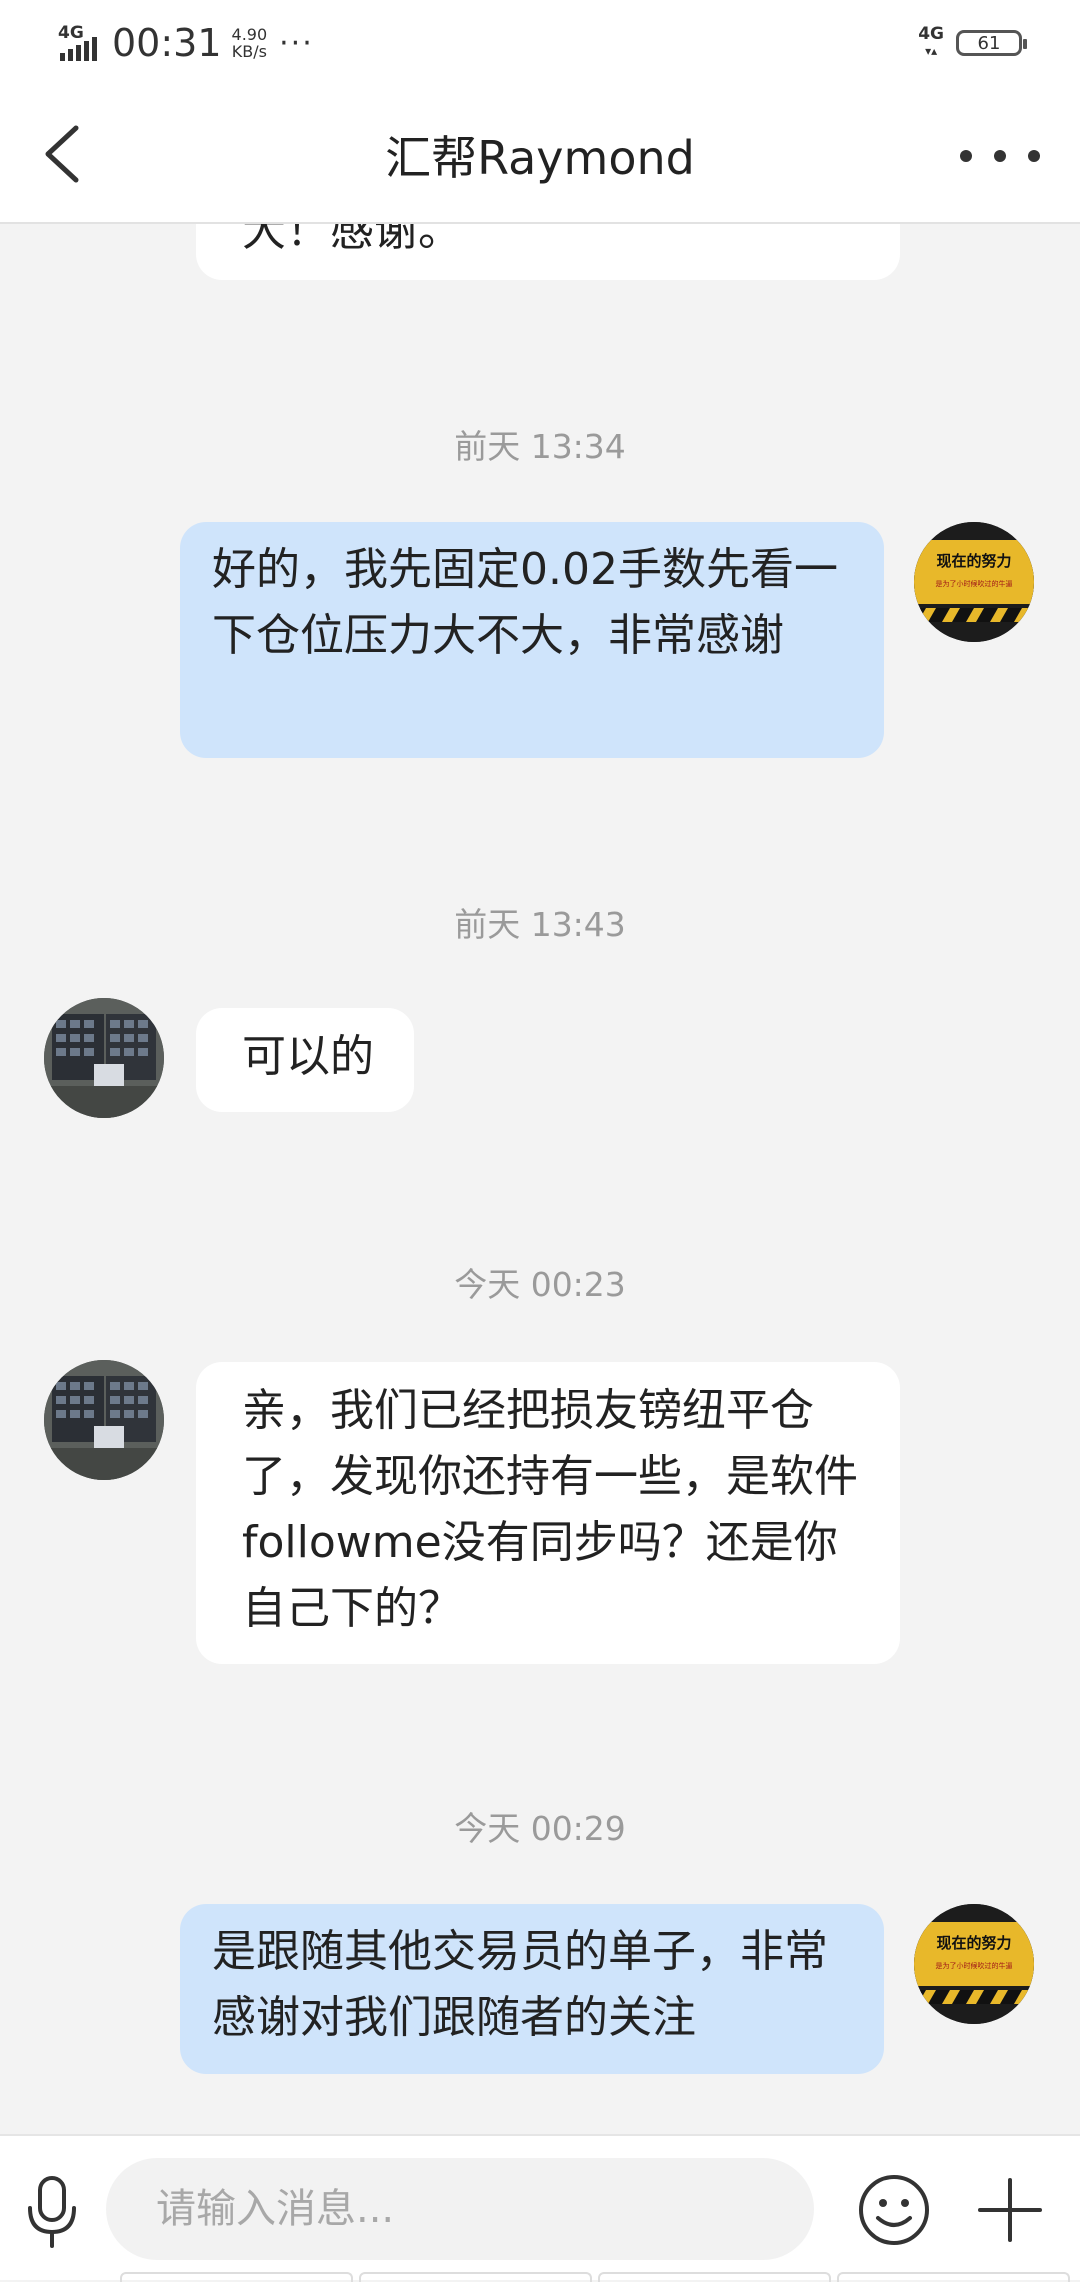  Describe the element at coordinates (167, 43) in the screenshot. I see `status-time: 00:31` at that location.